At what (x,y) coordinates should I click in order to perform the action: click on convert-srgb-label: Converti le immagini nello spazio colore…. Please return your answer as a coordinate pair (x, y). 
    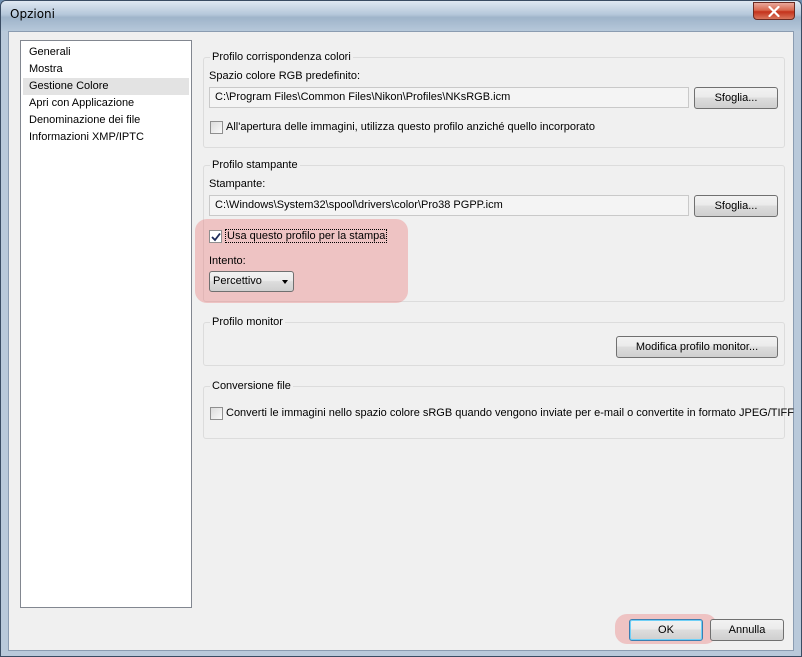
    Looking at the image, I should click on (510, 413).